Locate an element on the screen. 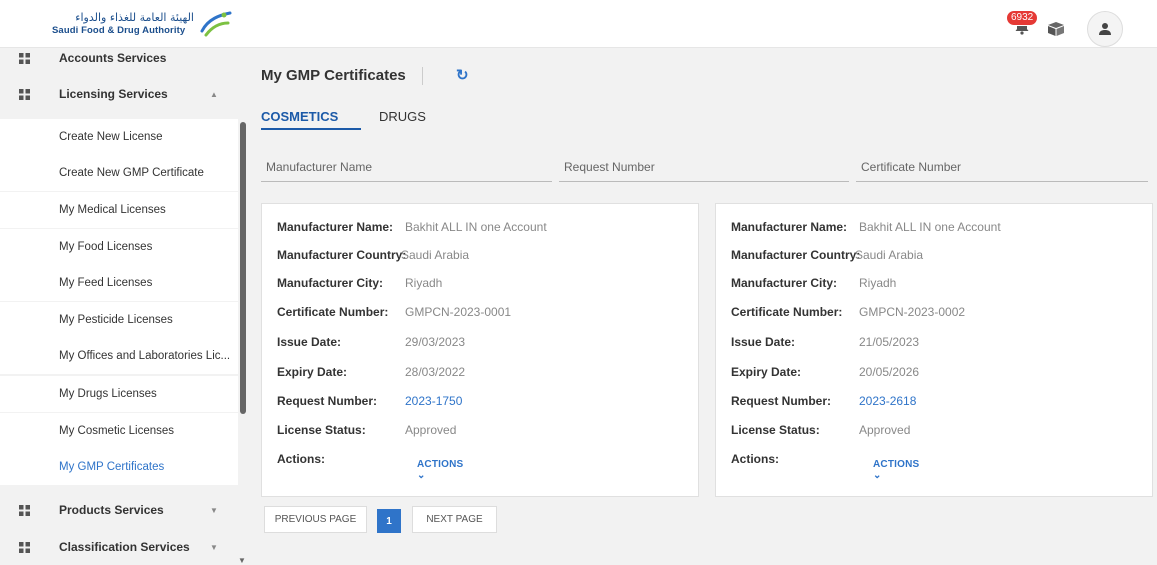 Image resolution: width=1157 pixels, height=565 pixels. sidebar-item-label: My Pesticide Licenses is located at coordinates (116, 320).